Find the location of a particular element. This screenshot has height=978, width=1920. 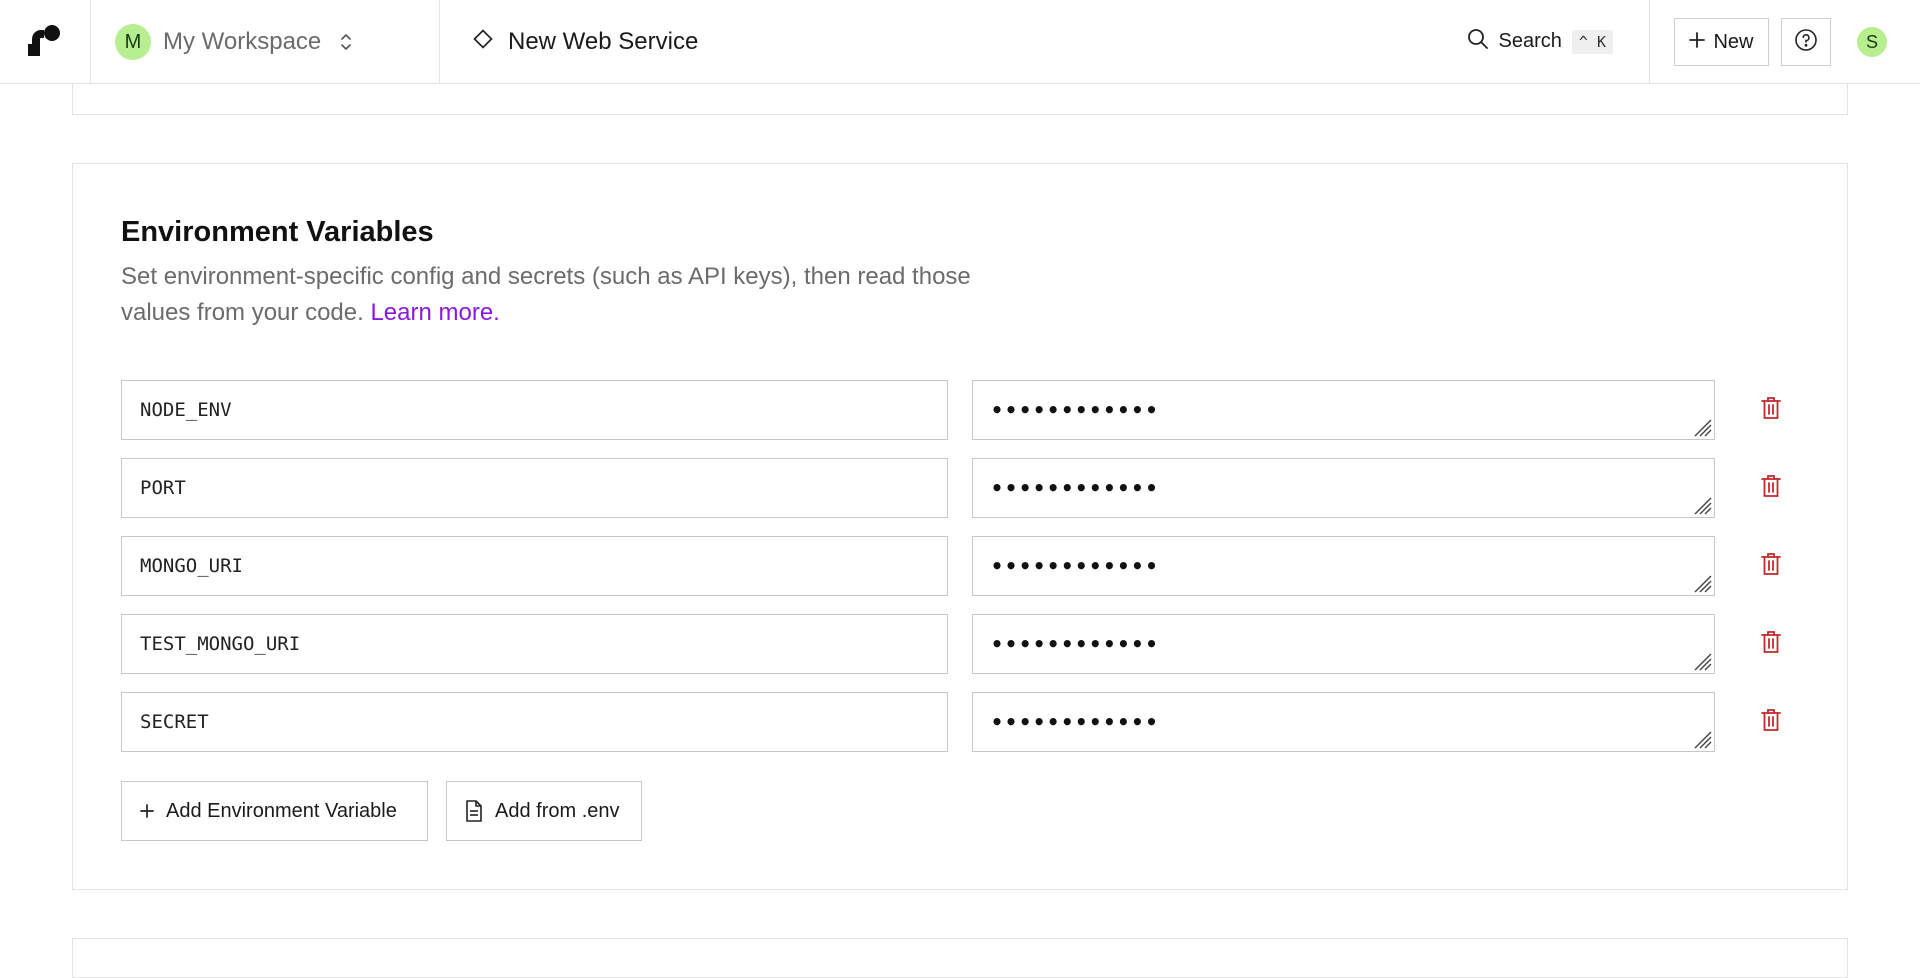

add-from-env-label: Add from .env is located at coordinates (557, 810).